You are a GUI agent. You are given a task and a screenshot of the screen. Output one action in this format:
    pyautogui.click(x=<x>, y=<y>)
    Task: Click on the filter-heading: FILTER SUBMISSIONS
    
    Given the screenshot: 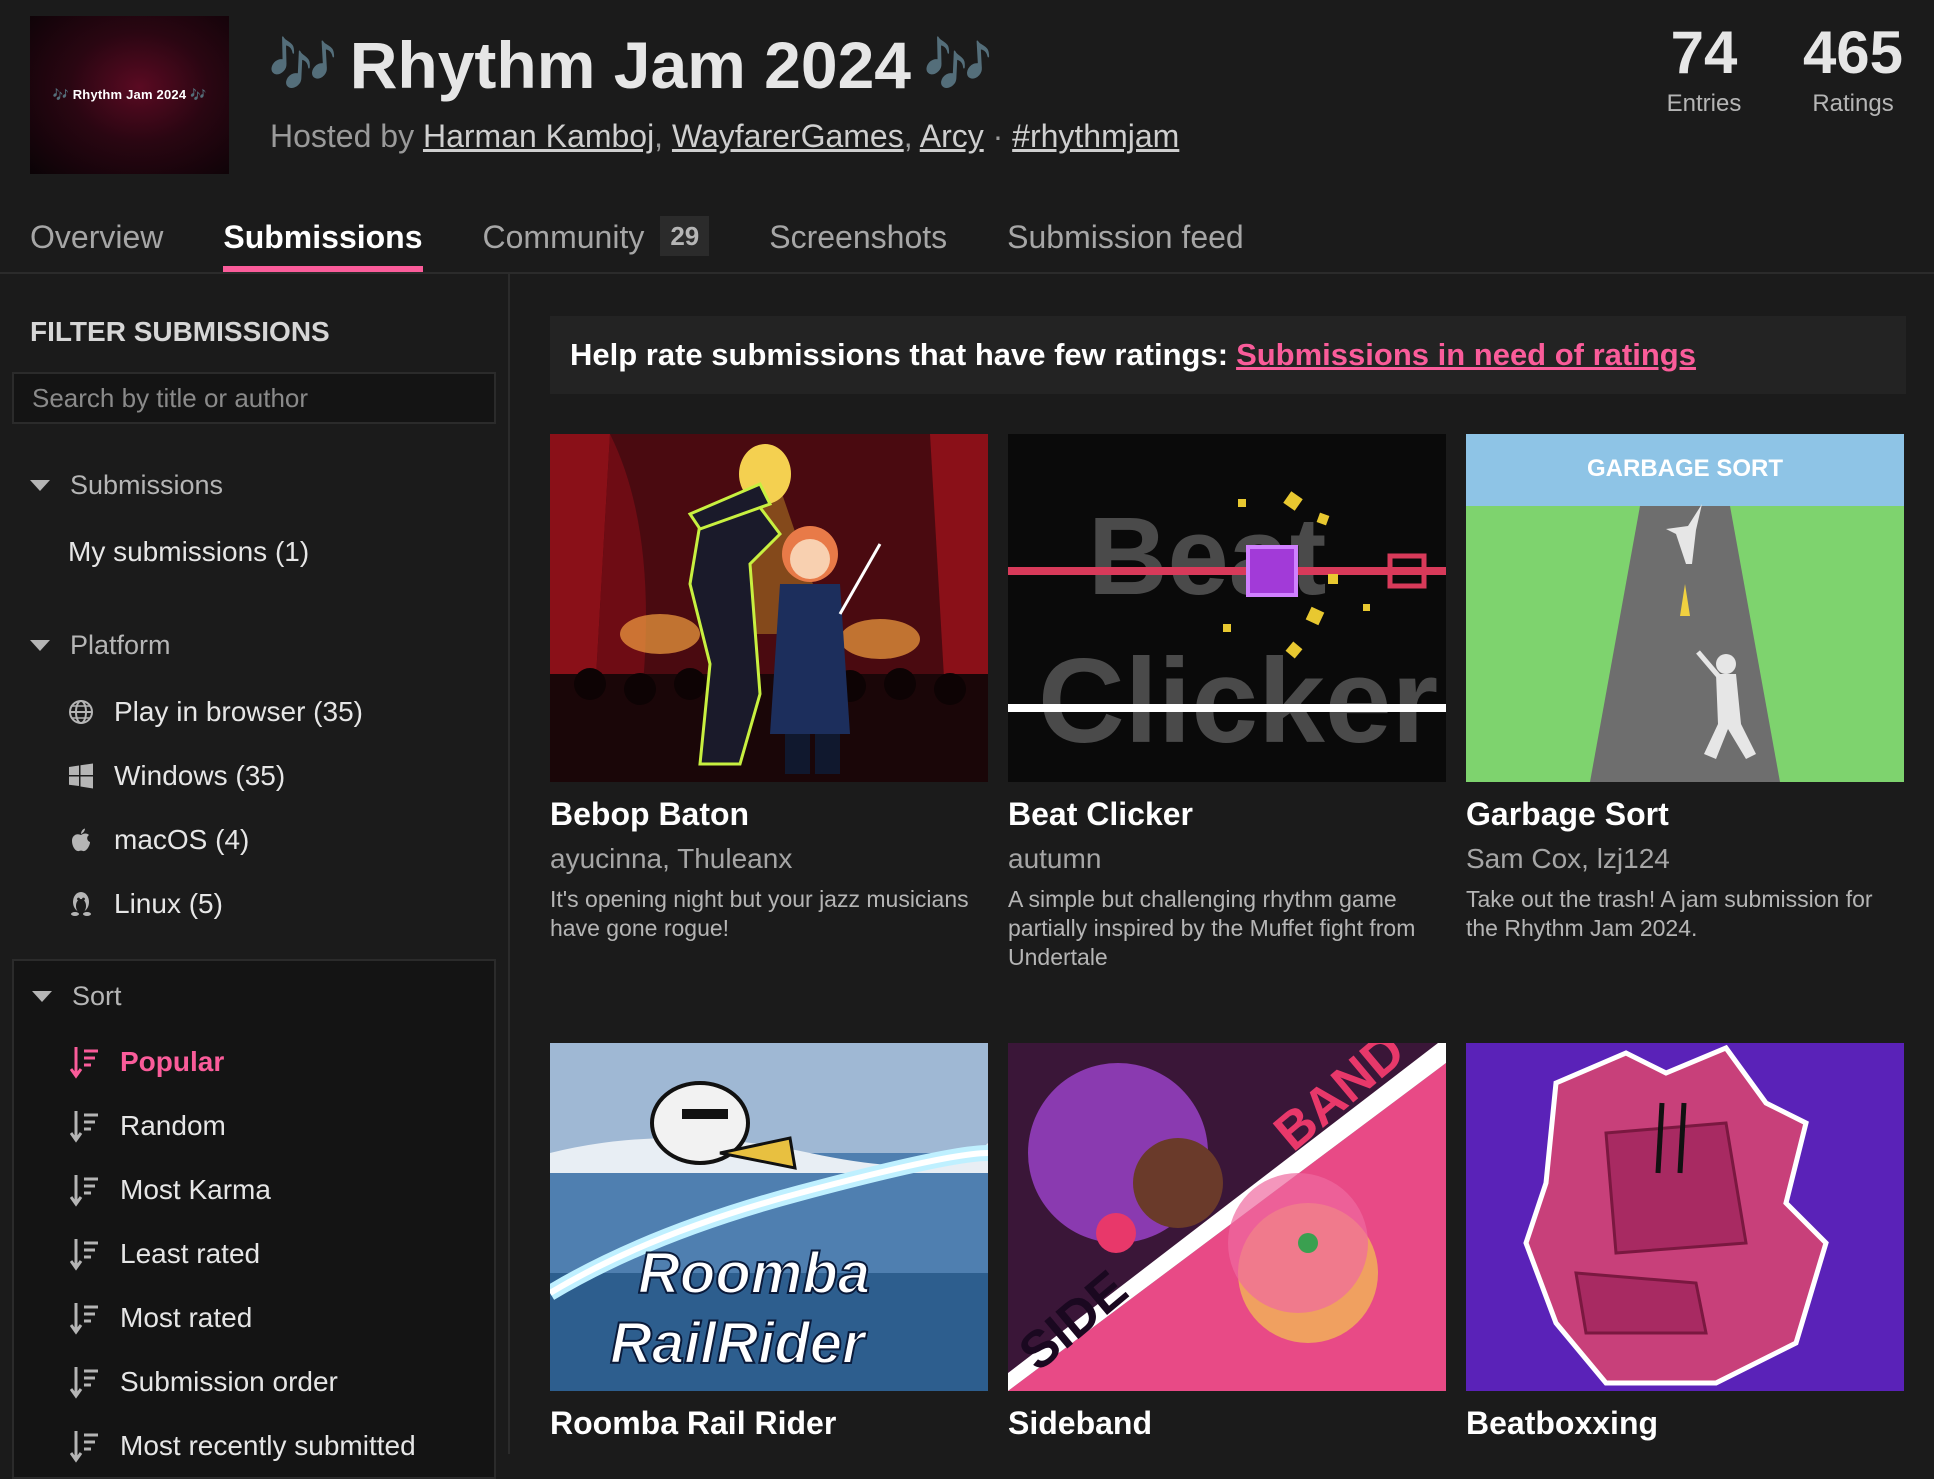 What is the action you would take?
    pyautogui.click(x=180, y=331)
    